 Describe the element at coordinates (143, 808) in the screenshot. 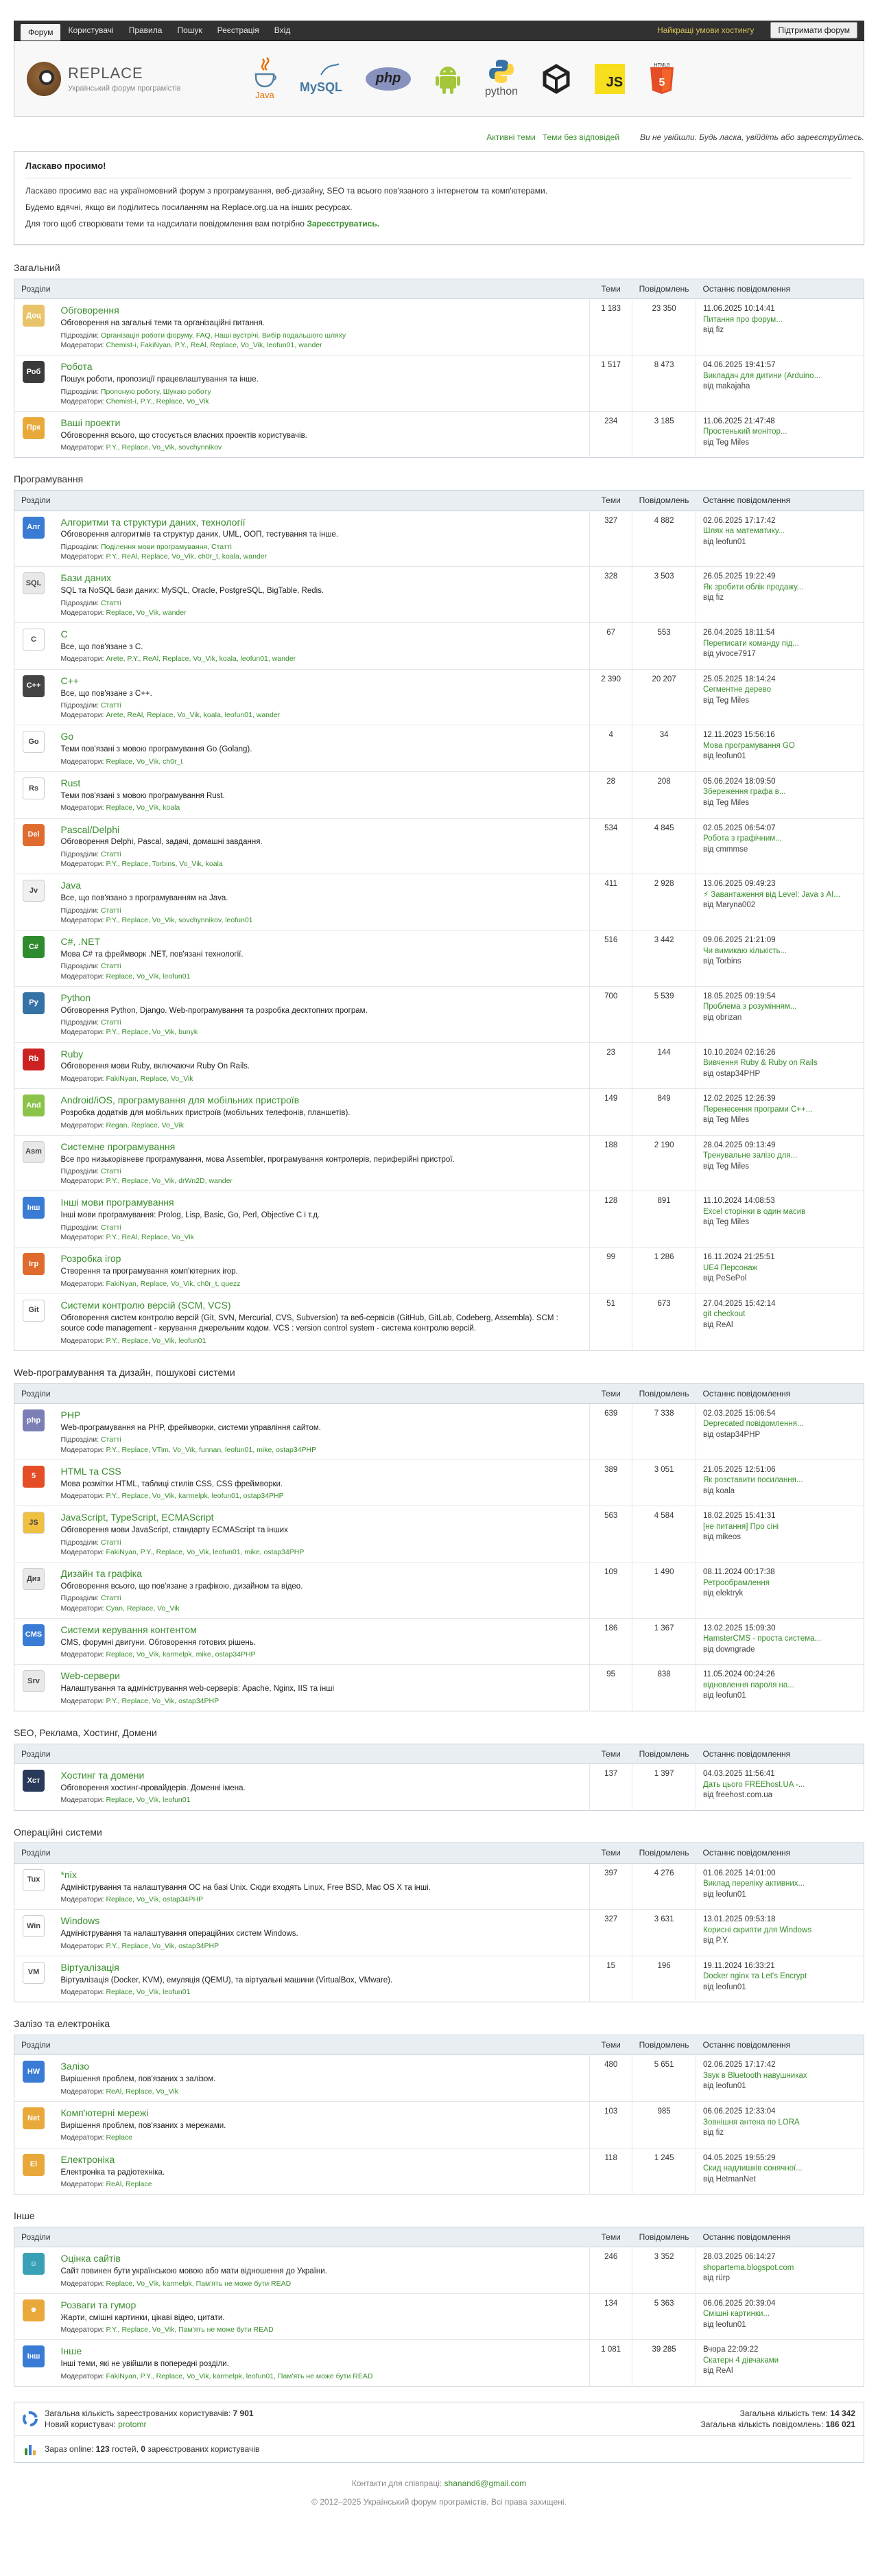

I see `moderator-links: Replace, Vo_Vik, koala` at that location.